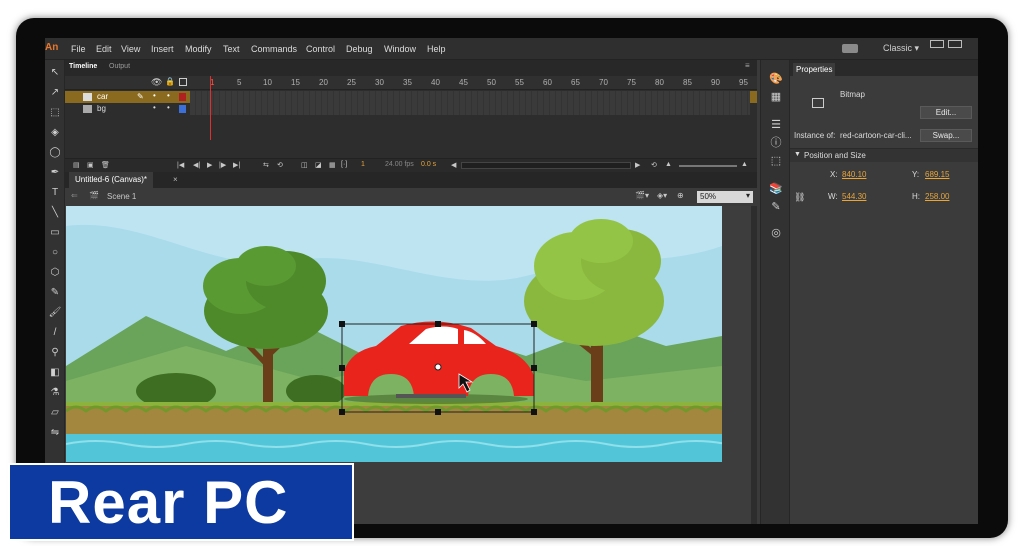 The image size is (1024, 546). Describe the element at coordinates (55, 293) in the screenshot. I see `pencil-tool-icon: ✎` at that location.